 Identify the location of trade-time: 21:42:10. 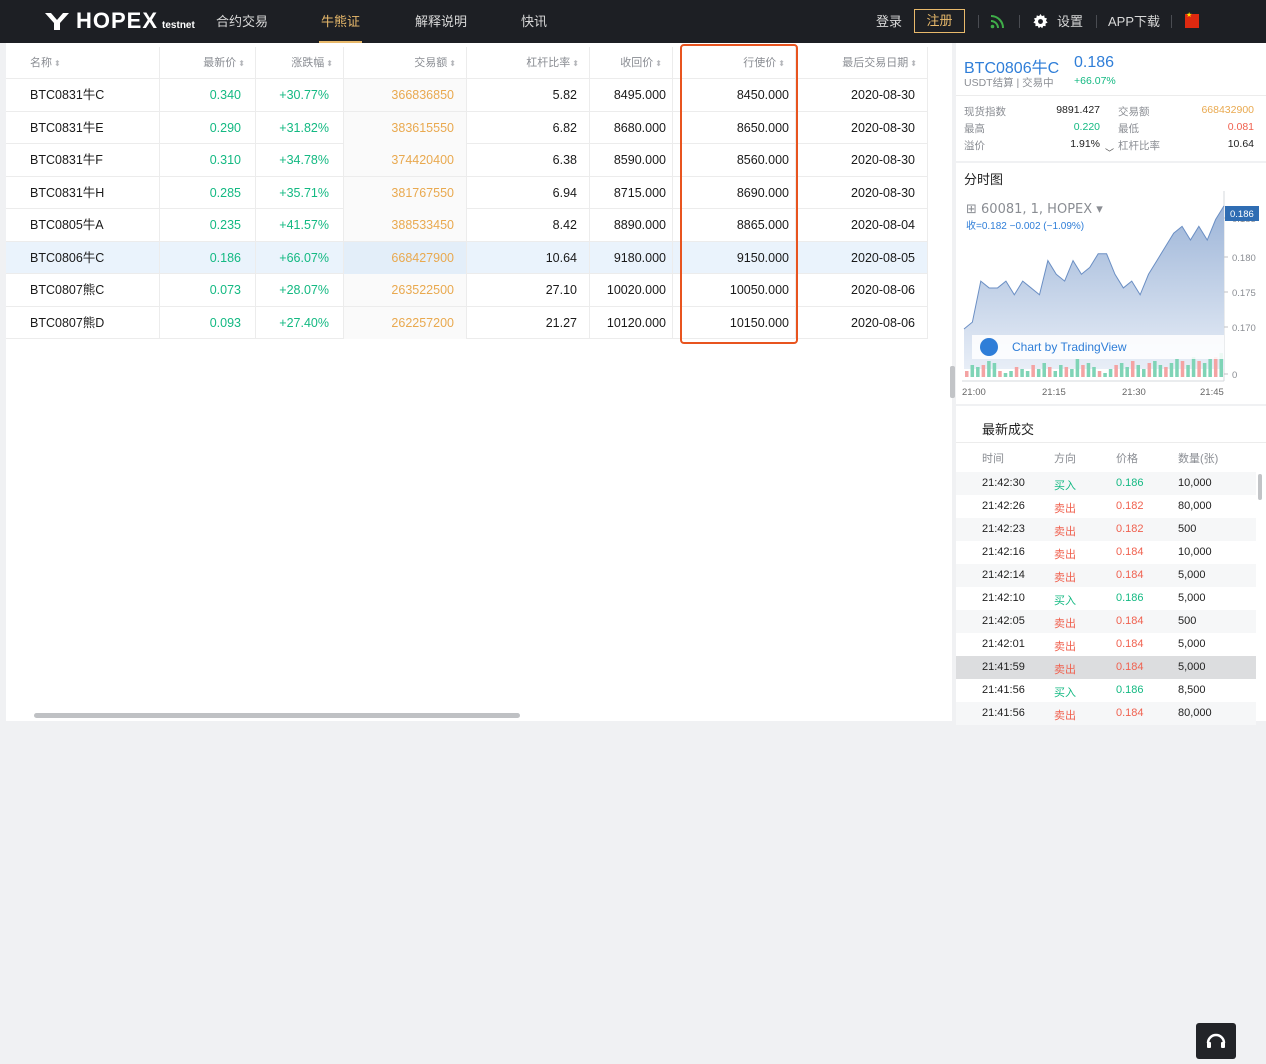
(1003, 598).